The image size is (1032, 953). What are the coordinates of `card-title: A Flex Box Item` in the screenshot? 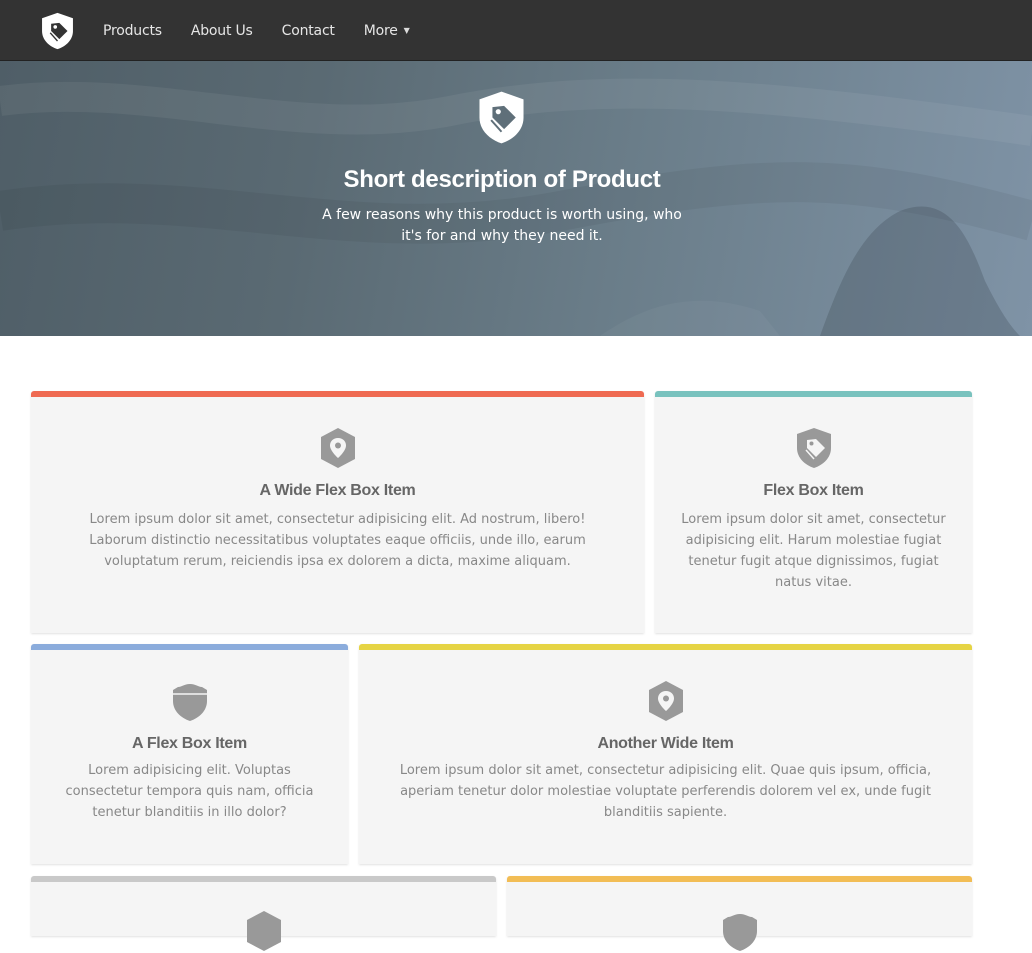 It's located at (189, 743).